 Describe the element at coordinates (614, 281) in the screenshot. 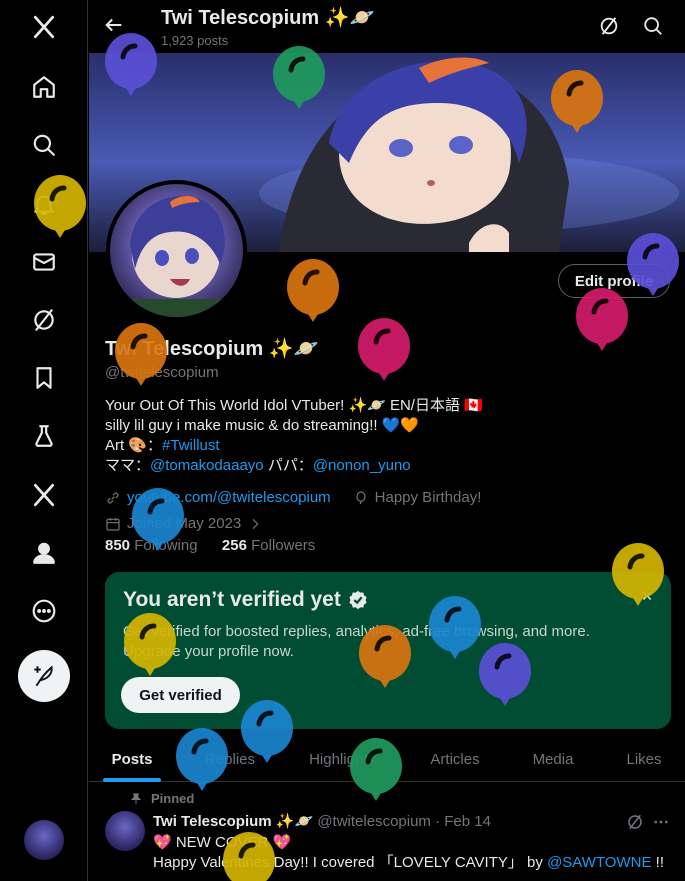

I see `edit-profile-button: Edit profile` at that location.